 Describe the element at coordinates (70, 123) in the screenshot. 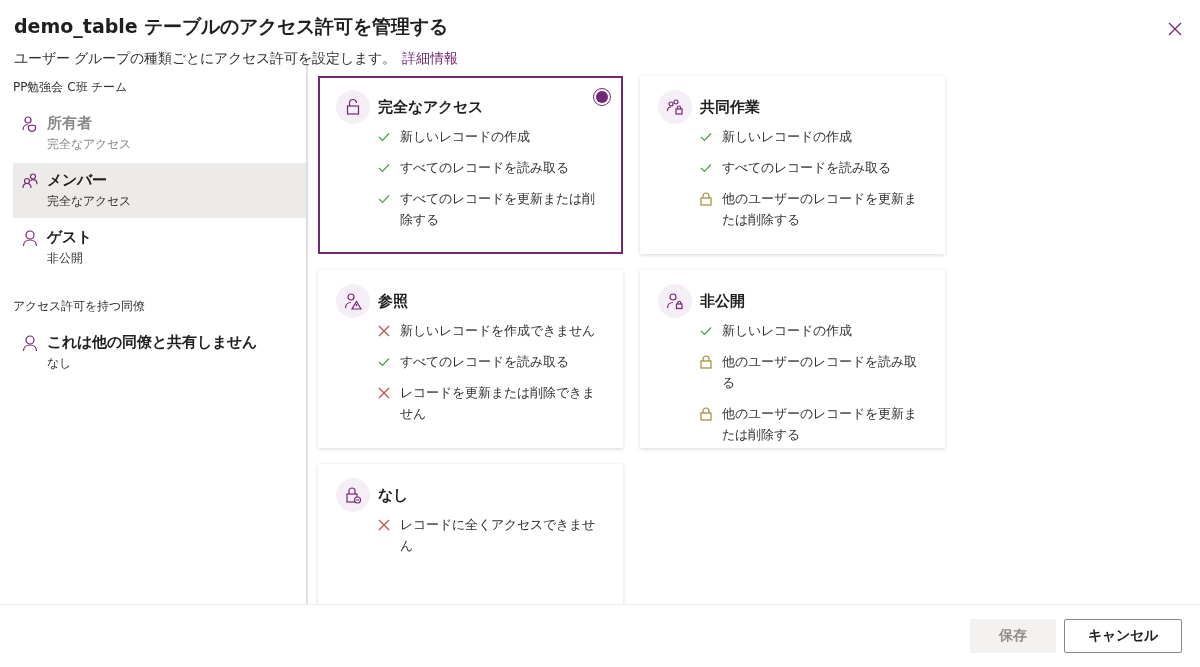

I see `group-name: 所有者` at that location.